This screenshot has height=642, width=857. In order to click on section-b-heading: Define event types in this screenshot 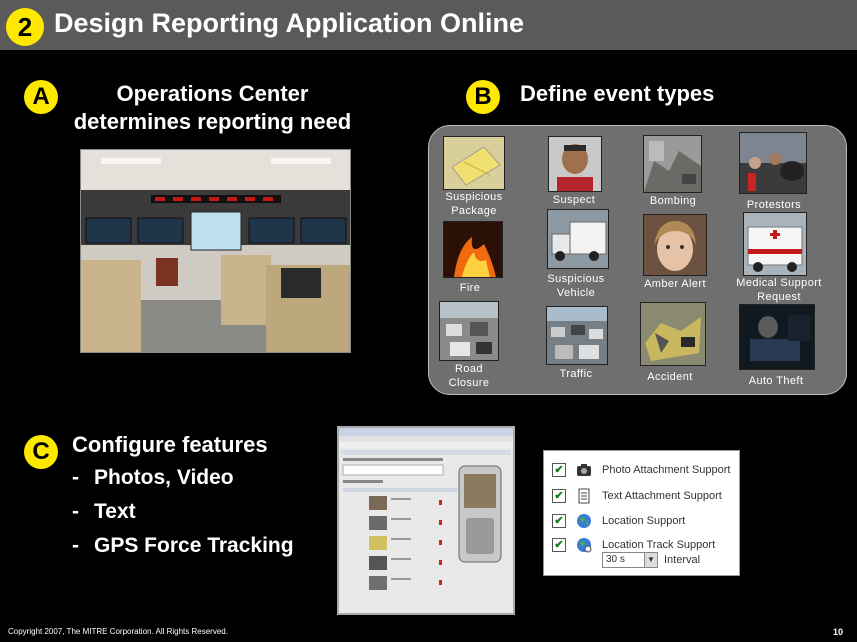, I will do `click(617, 93)`.